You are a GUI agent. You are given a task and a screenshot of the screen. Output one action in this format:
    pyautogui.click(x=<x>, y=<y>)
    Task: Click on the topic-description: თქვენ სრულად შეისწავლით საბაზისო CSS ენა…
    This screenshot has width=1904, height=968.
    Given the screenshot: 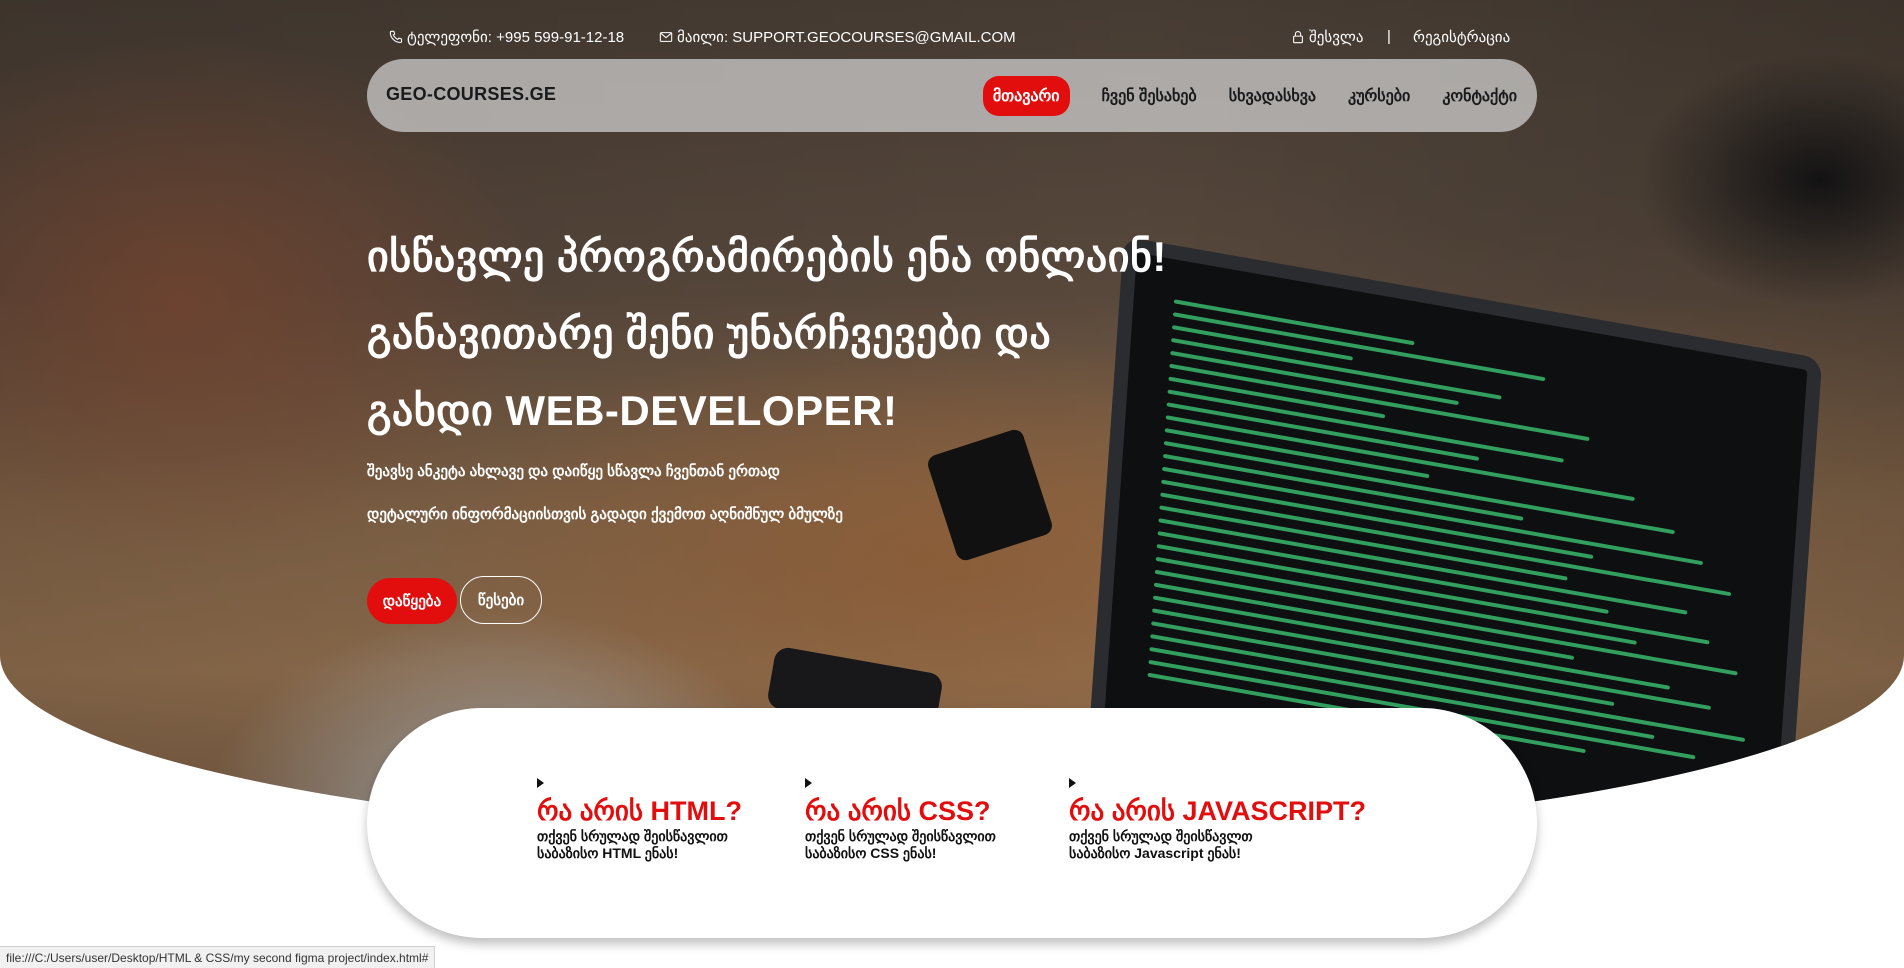 What is the action you would take?
    pyautogui.click(x=900, y=844)
    